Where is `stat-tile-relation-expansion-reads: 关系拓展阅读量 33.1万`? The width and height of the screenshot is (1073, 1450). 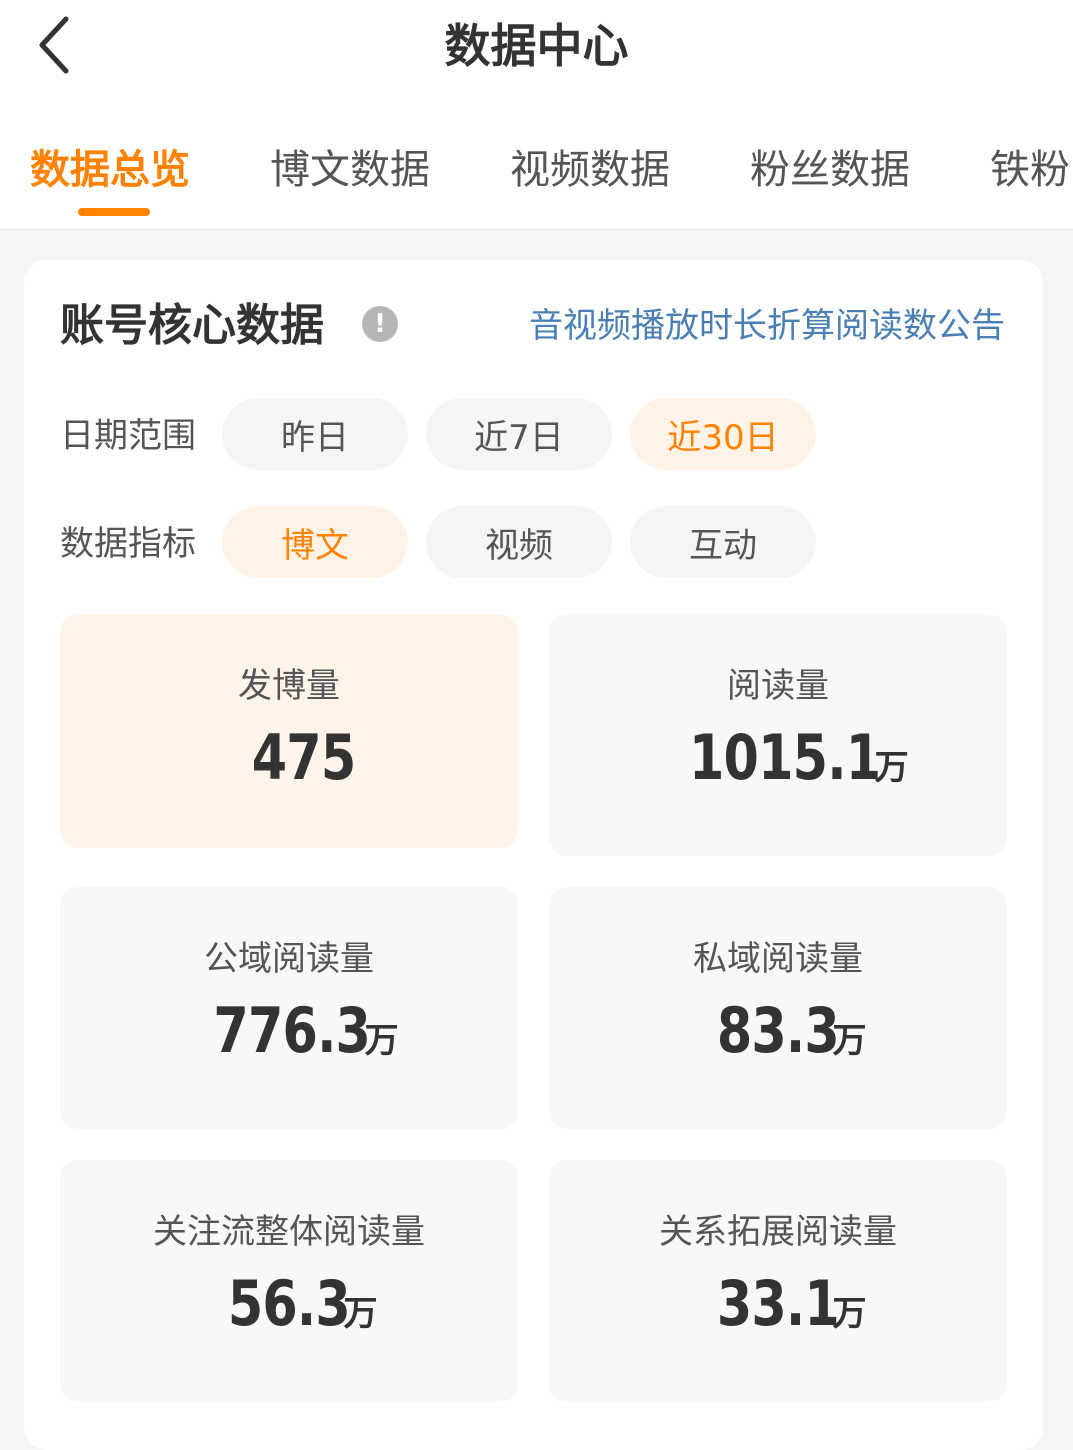 stat-tile-relation-expansion-reads: 关系拓展阅读量 33.1万 is located at coordinates (778, 1281).